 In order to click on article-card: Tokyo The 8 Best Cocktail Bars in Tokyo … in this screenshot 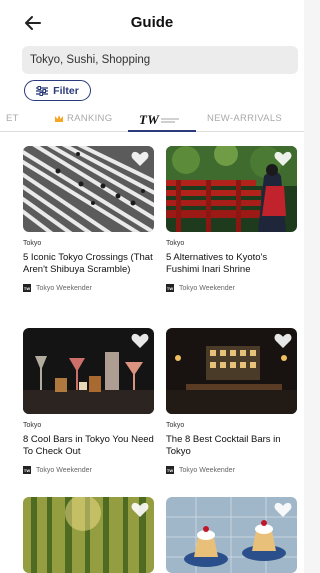, I will do `click(231, 401)`.